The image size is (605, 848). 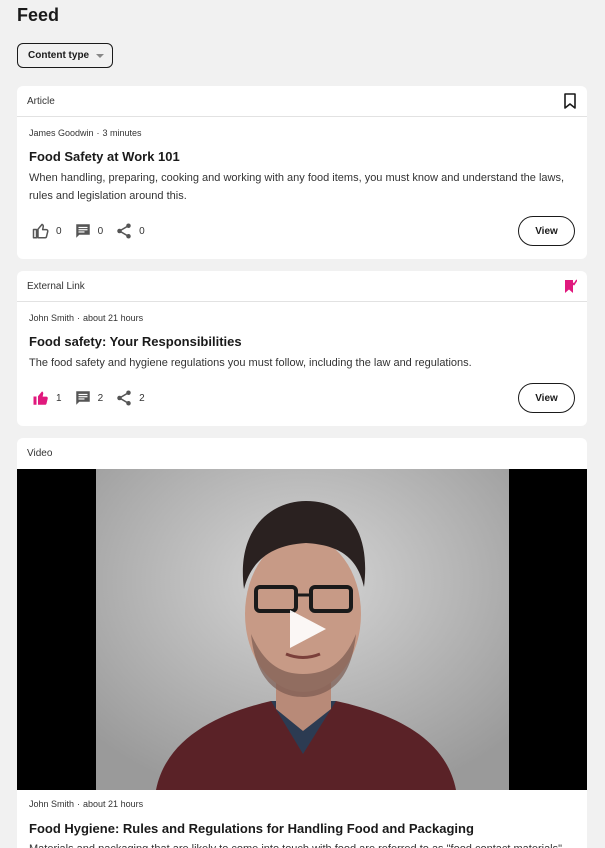 I want to click on card-title: Food safety: Your Responsibilities, so click(x=302, y=342).